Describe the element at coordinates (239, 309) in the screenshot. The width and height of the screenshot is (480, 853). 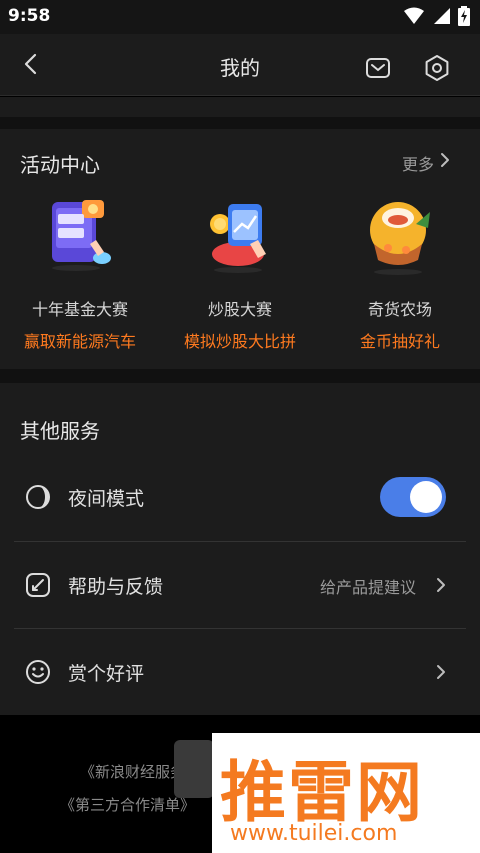
I see `activity-name: 炒股大赛` at that location.